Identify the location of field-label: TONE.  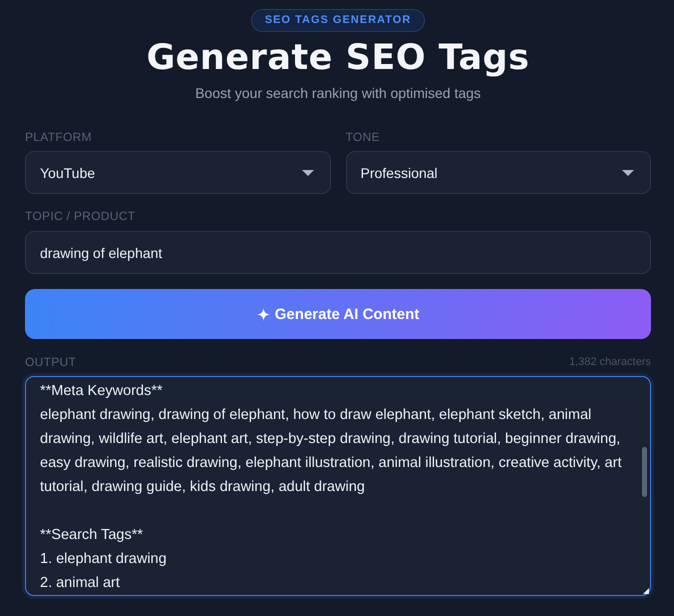
(363, 137).